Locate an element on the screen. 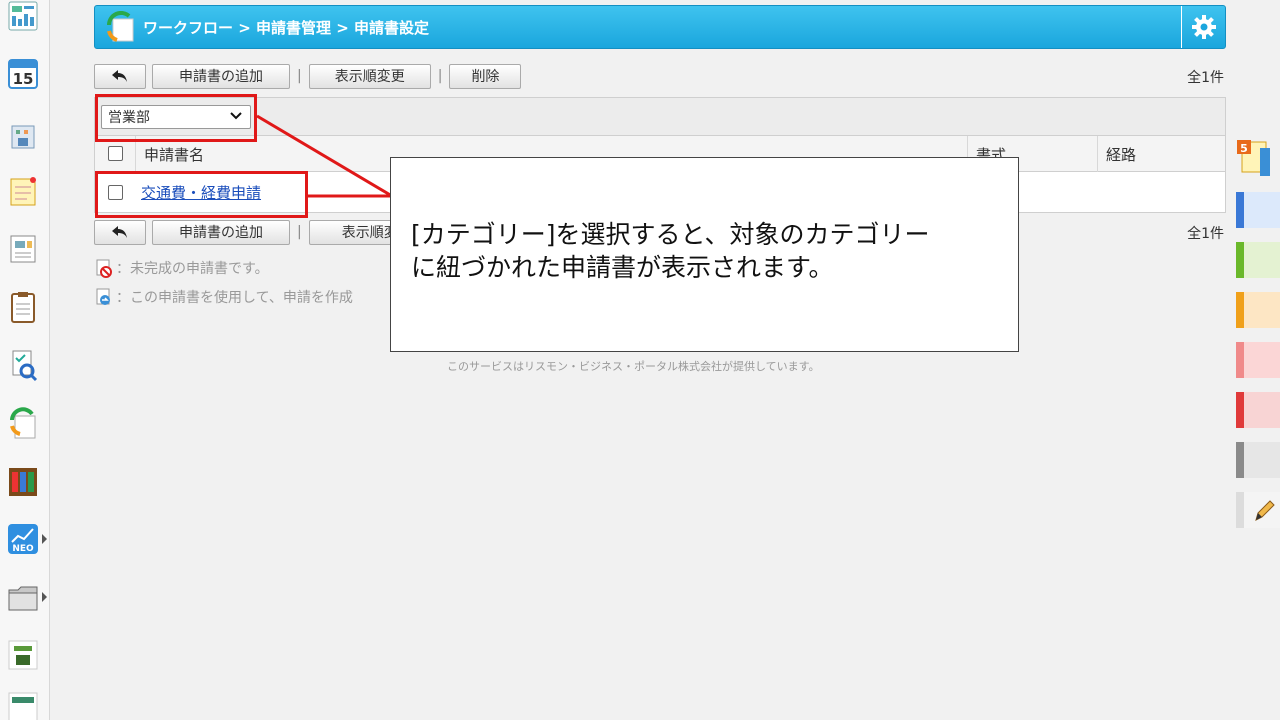  callout-line-2: に紐づかれた申請書が表示されます。 is located at coordinates (622, 267).